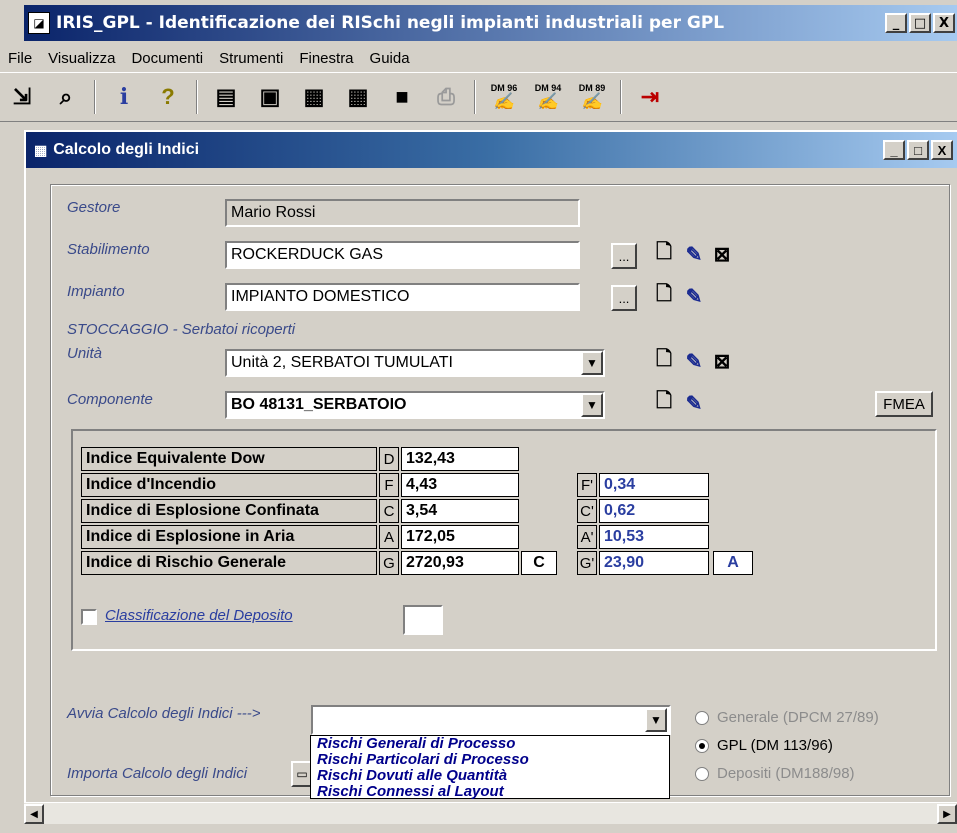 The image size is (957, 833). Describe the element at coordinates (947, 814) in the screenshot. I see `scroll-right-arrow-icon: ▶` at that location.